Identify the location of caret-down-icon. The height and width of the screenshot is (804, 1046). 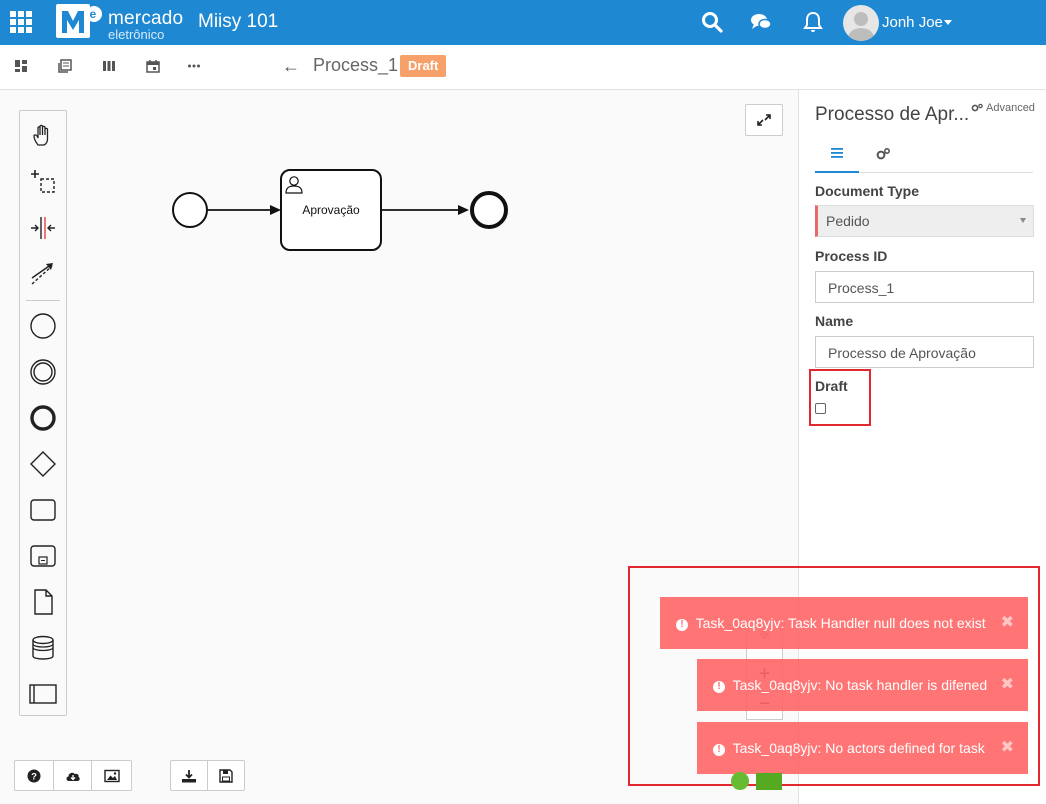
(948, 22).